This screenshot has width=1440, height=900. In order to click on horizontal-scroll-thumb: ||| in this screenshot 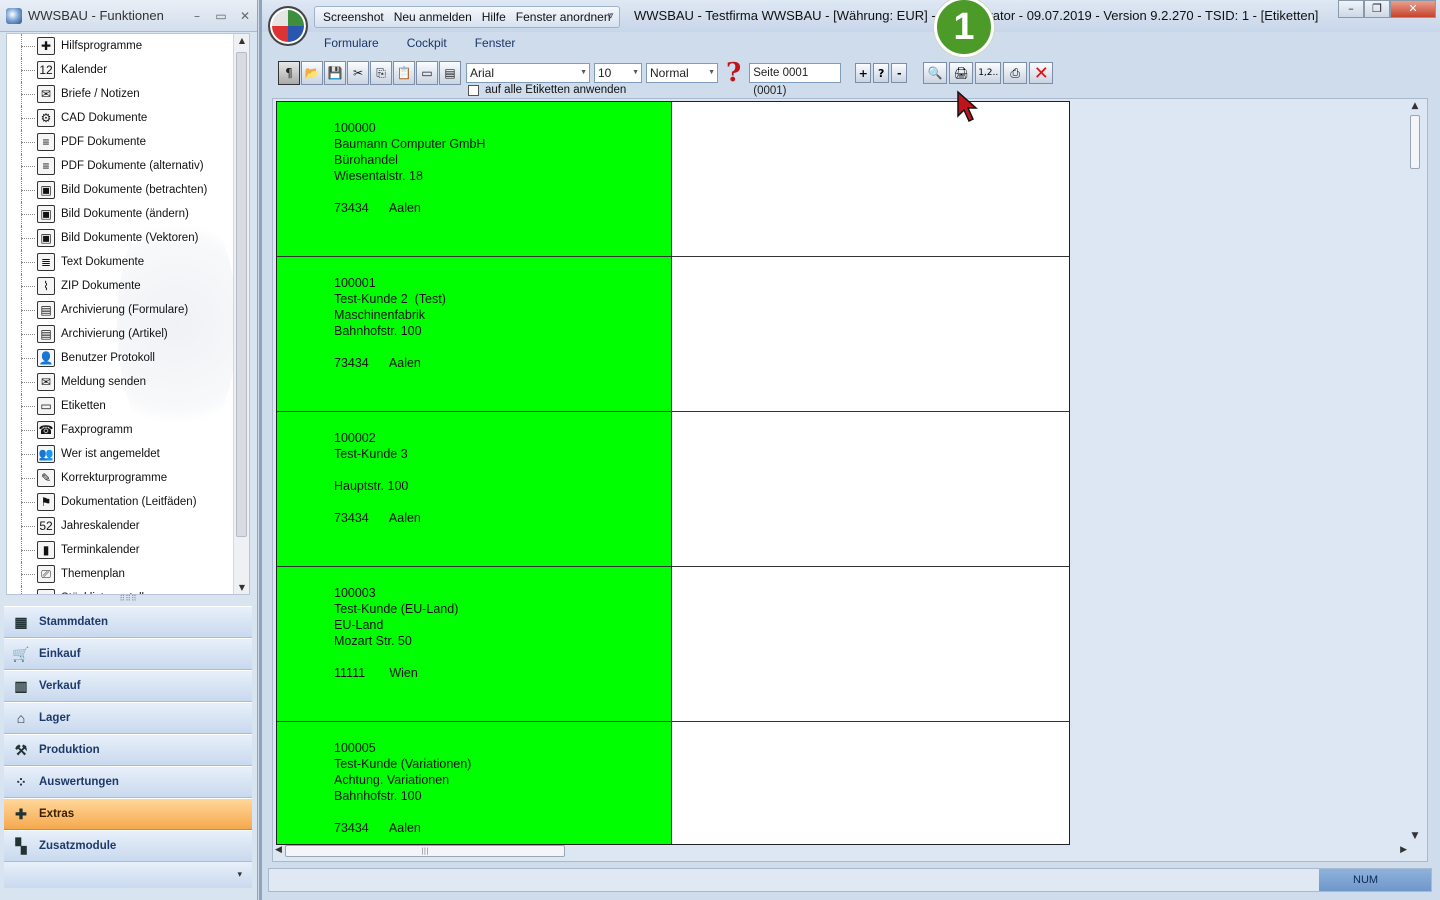, I will do `click(425, 851)`.